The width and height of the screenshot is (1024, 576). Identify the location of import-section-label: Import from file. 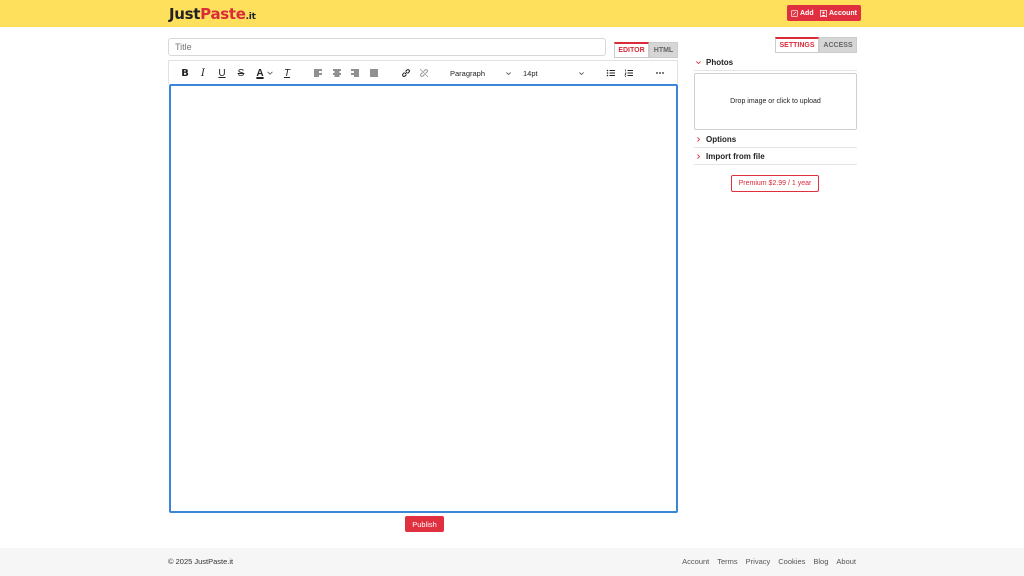
(735, 156).